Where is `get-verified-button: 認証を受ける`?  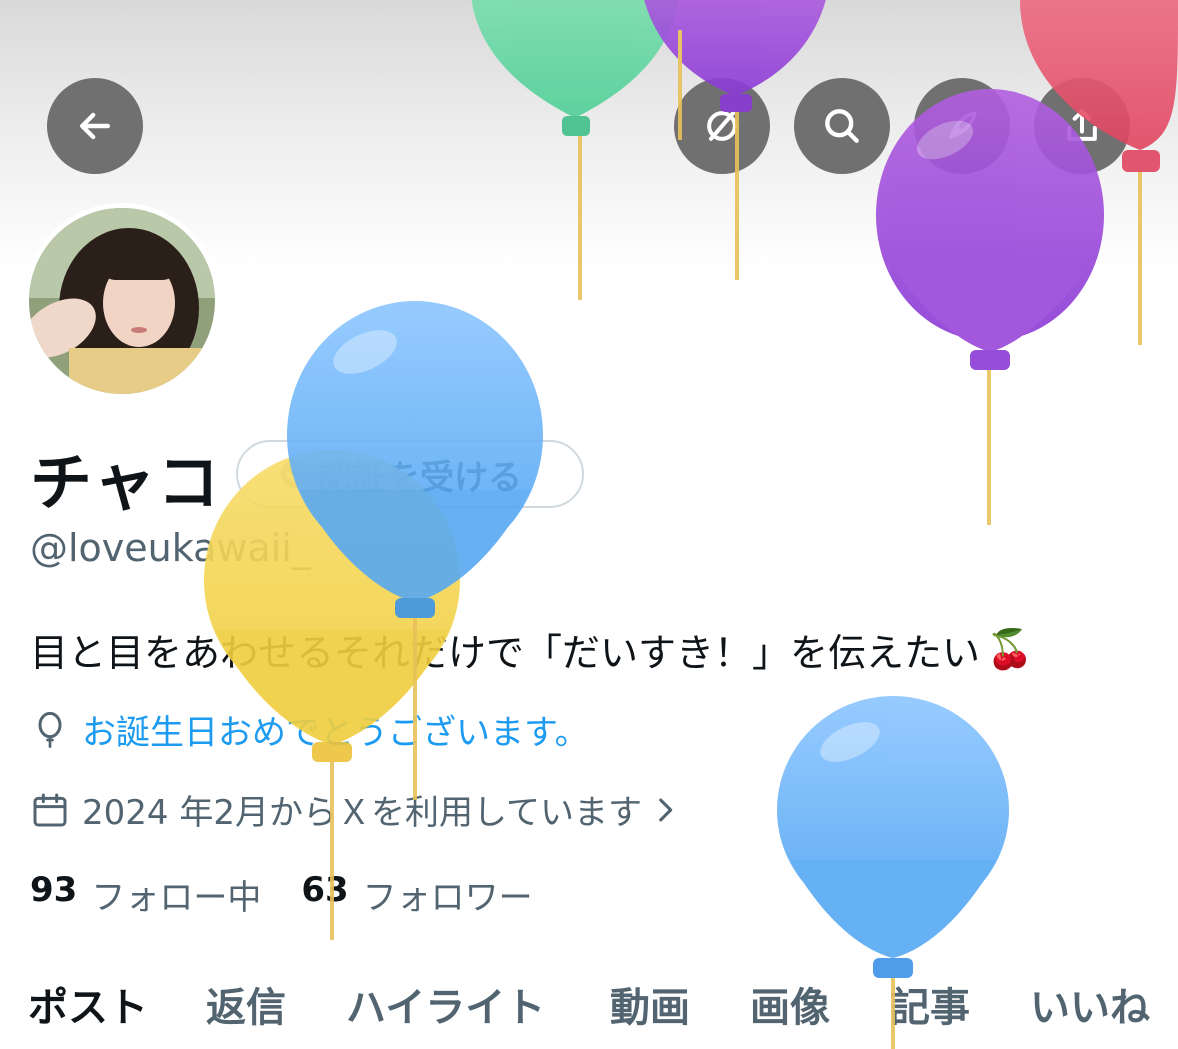
get-verified-button: 認証を受ける is located at coordinates (410, 474).